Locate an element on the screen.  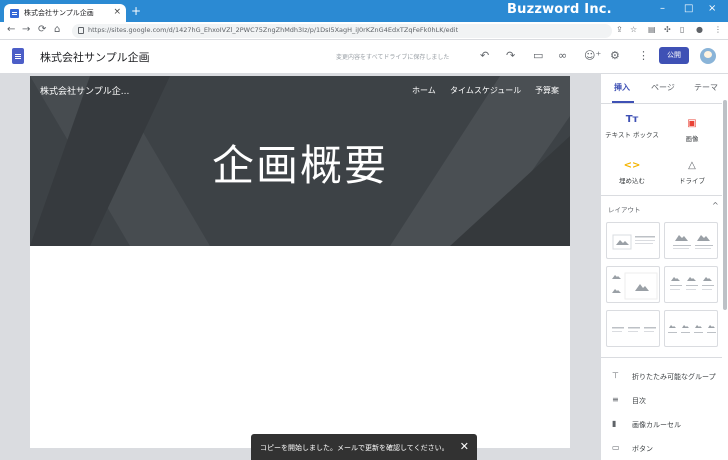
snackbar: コピーを開始しました。メールで更新を確認してください。 ✕ is located at coordinates (364, 447).